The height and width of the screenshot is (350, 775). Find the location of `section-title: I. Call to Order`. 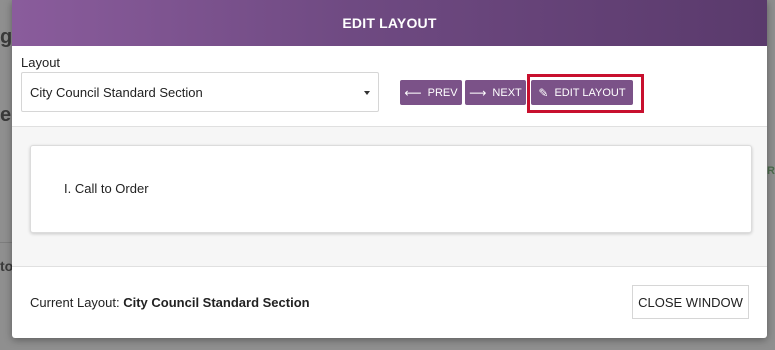

section-title: I. Call to Order is located at coordinates (106, 188).